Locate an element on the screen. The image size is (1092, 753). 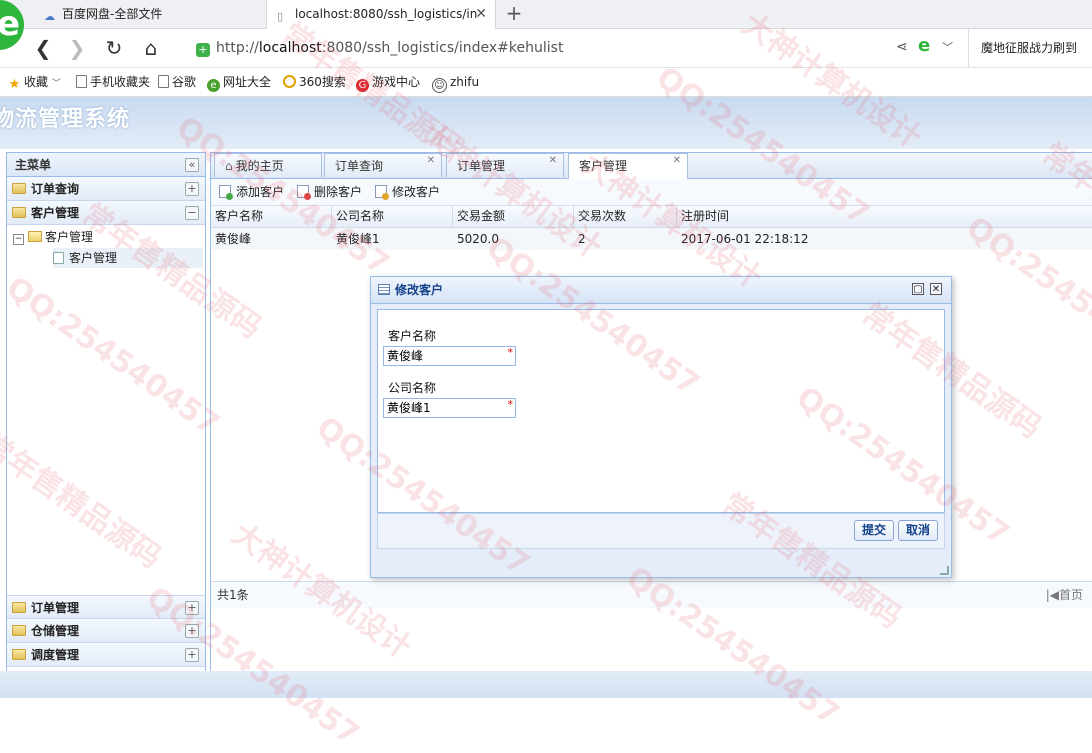
reload-icon: ↻ is located at coordinates (114, 48).